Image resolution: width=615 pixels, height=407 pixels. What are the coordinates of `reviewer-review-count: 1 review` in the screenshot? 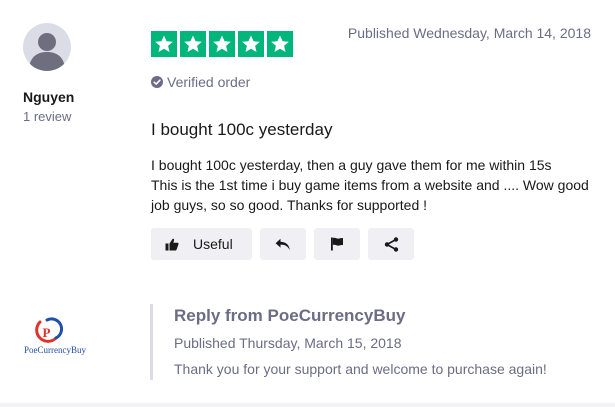 It's located at (47, 116).